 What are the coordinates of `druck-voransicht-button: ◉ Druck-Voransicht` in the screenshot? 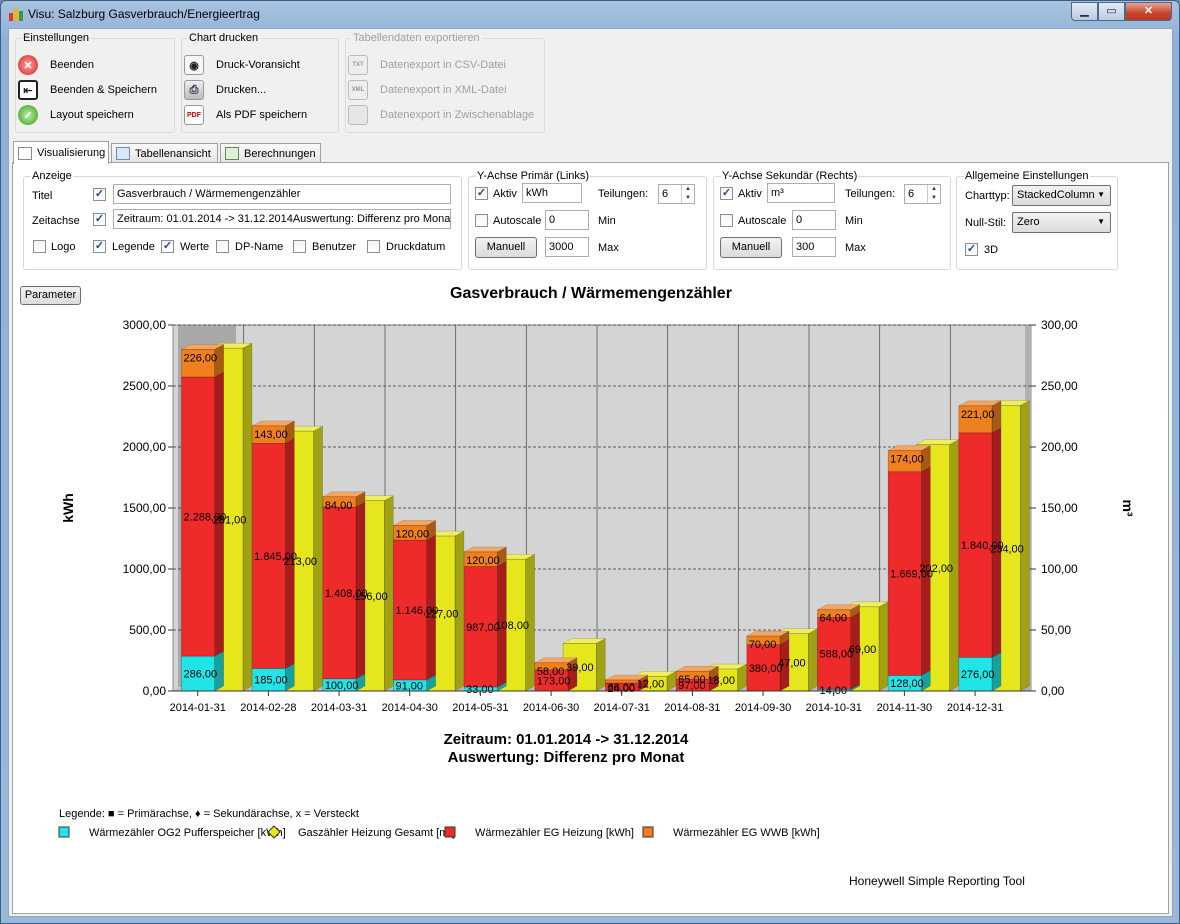 It's located at (241, 65).